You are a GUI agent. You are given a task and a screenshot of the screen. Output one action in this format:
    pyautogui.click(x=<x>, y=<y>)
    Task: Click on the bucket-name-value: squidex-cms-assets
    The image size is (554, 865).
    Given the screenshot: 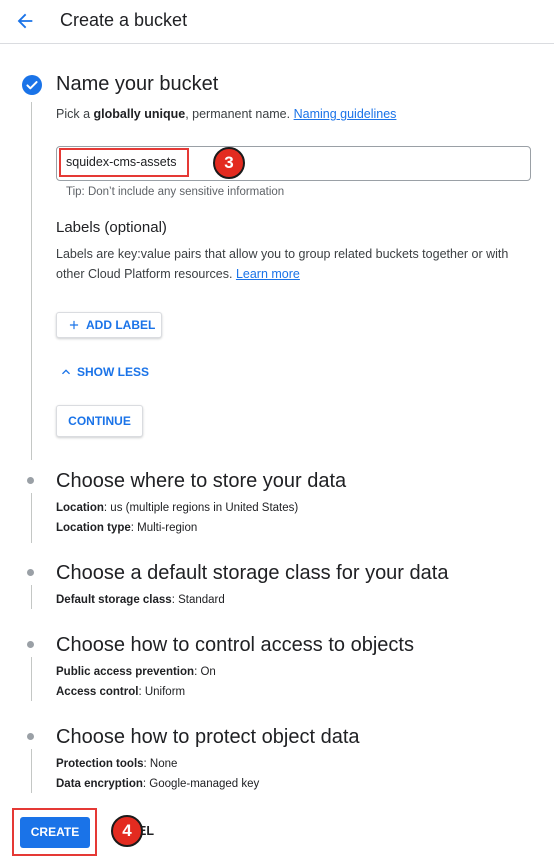 What is the action you would take?
    pyautogui.click(x=121, y=162)
    